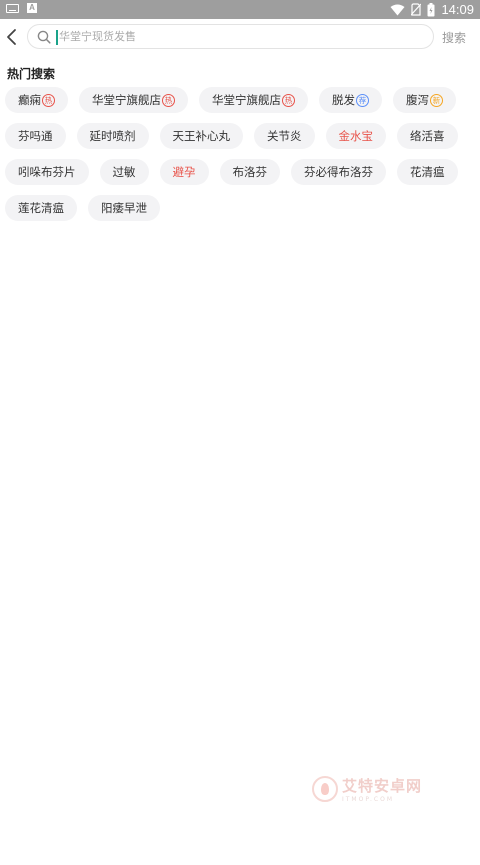  I want to click on hot-search-tag-label: 过敏, so click(124, 172).